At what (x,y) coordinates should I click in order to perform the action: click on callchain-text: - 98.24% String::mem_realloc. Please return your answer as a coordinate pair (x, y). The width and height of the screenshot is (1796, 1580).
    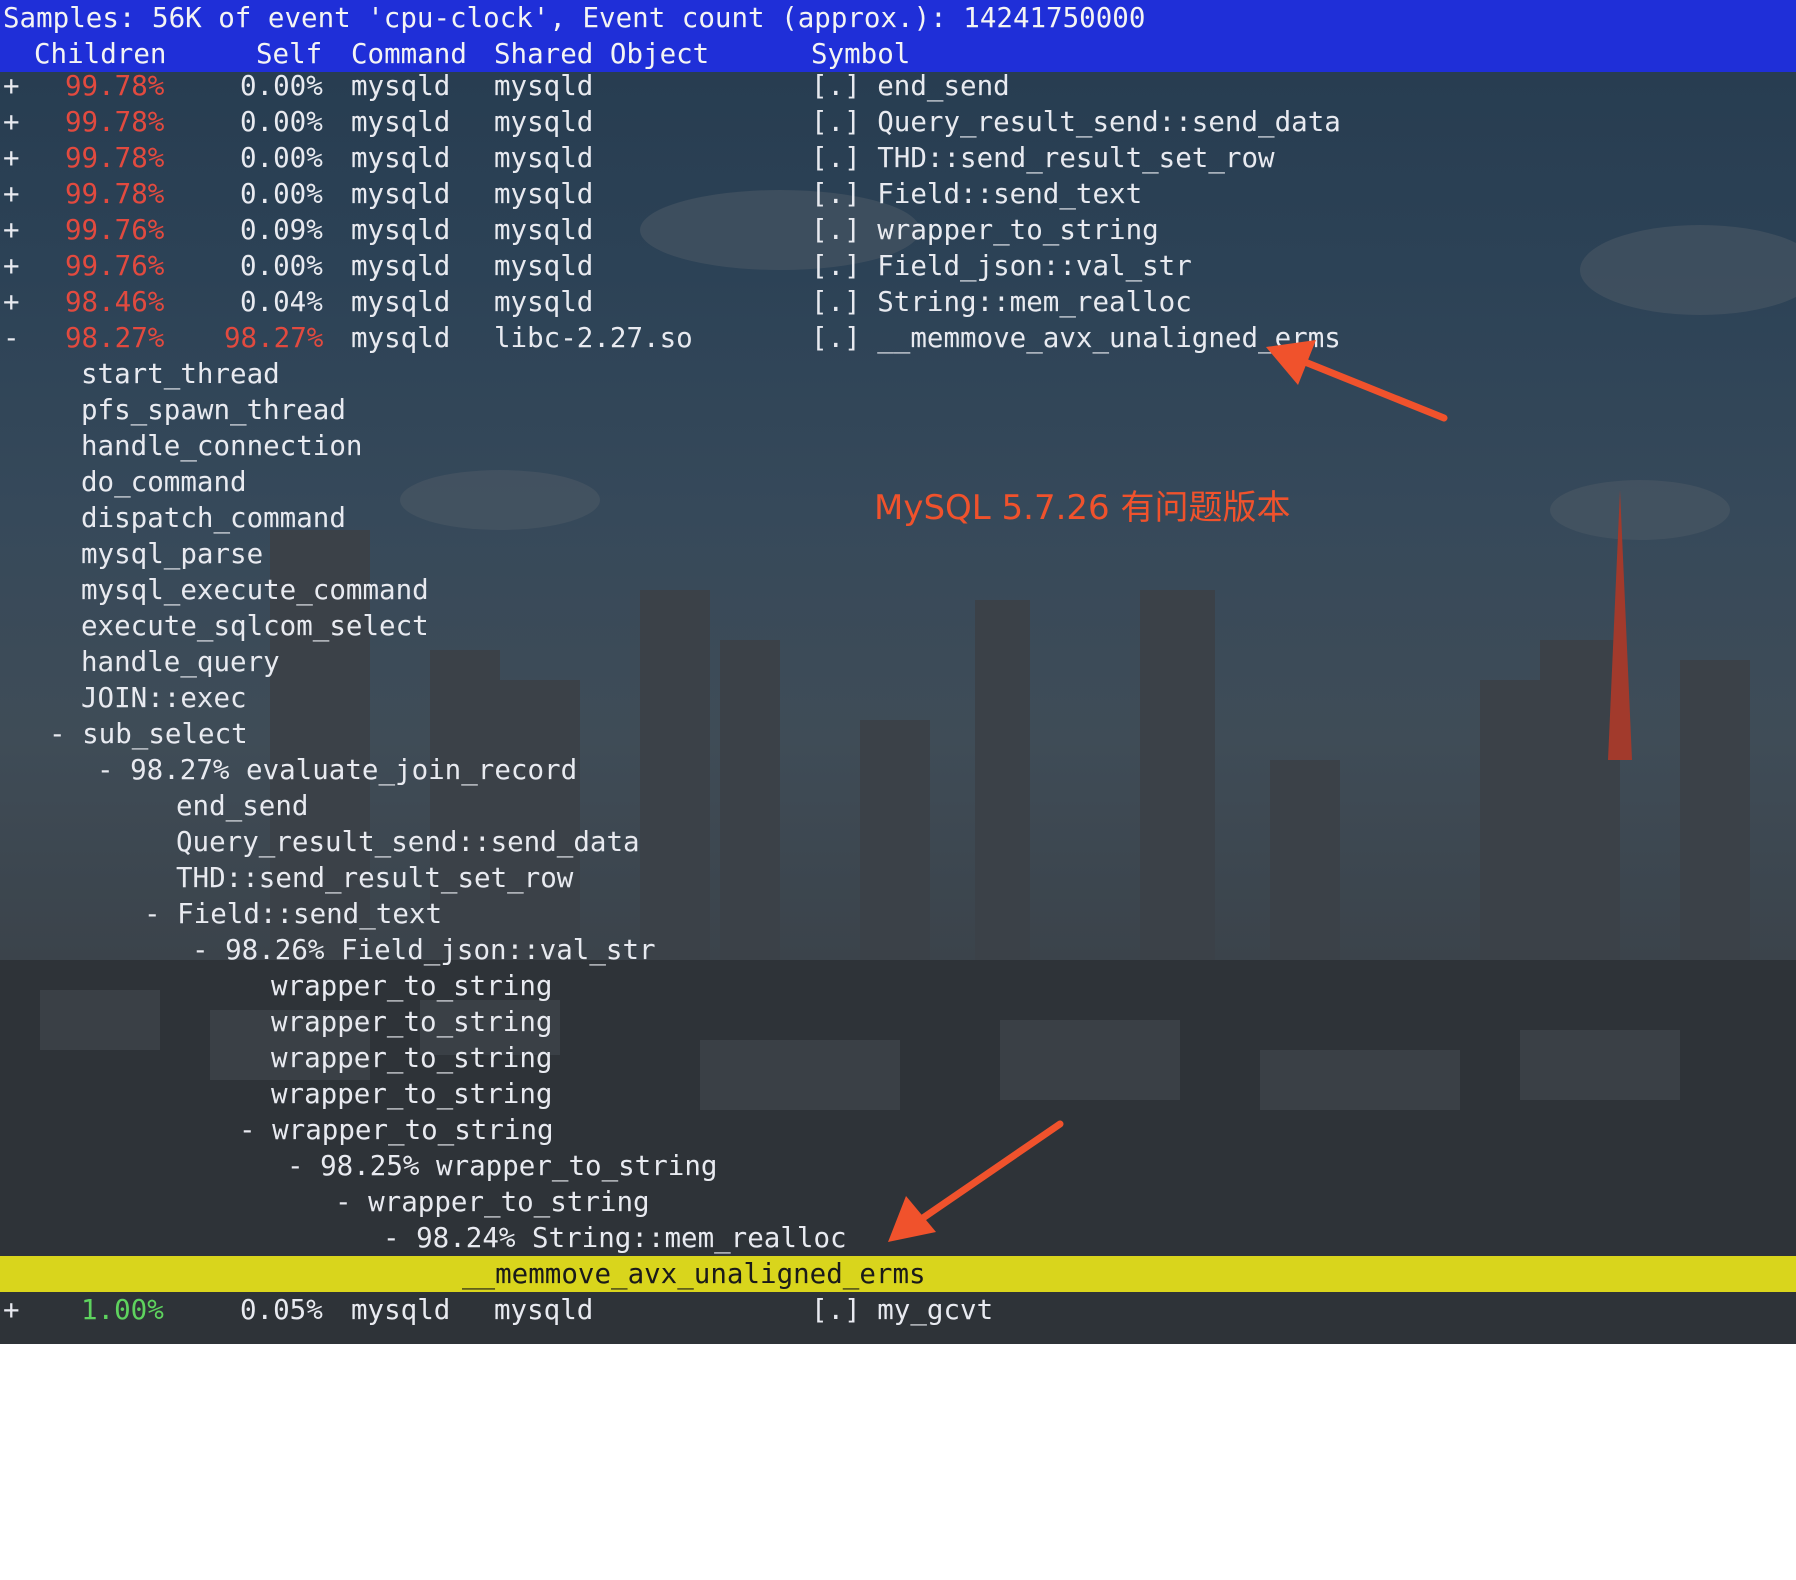
    Looking at the image, I should click on (615, 1238).